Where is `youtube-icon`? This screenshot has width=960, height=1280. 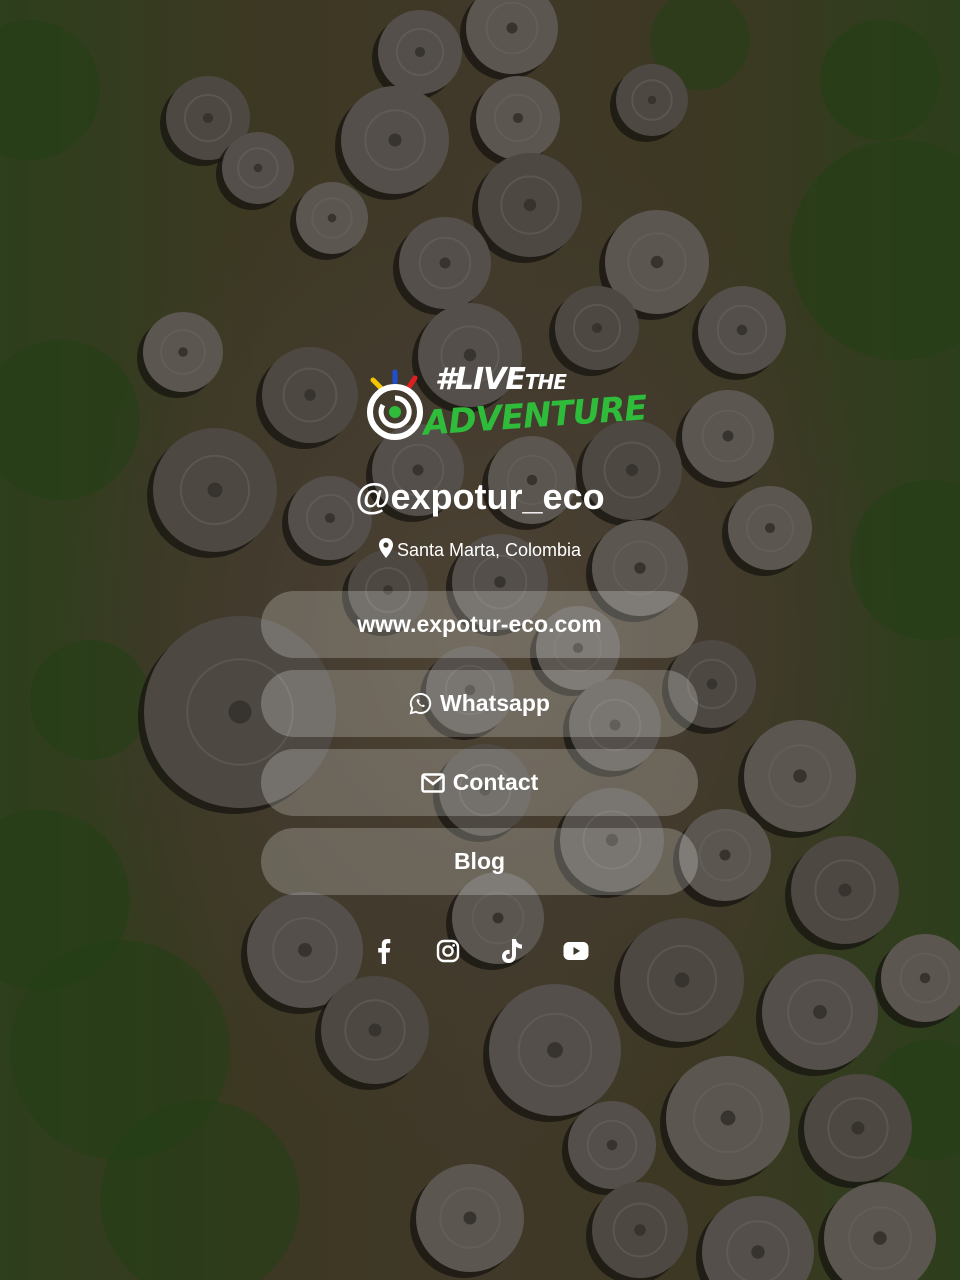 youtube-icon is located at coordinates (576, 951).